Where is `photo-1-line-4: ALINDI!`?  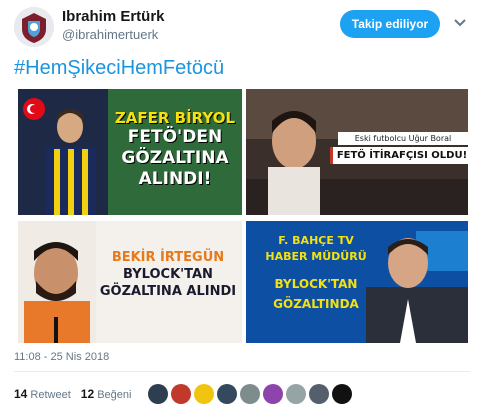 photo-1-line-4: ALINDI! is located at coordinates (175, 179).